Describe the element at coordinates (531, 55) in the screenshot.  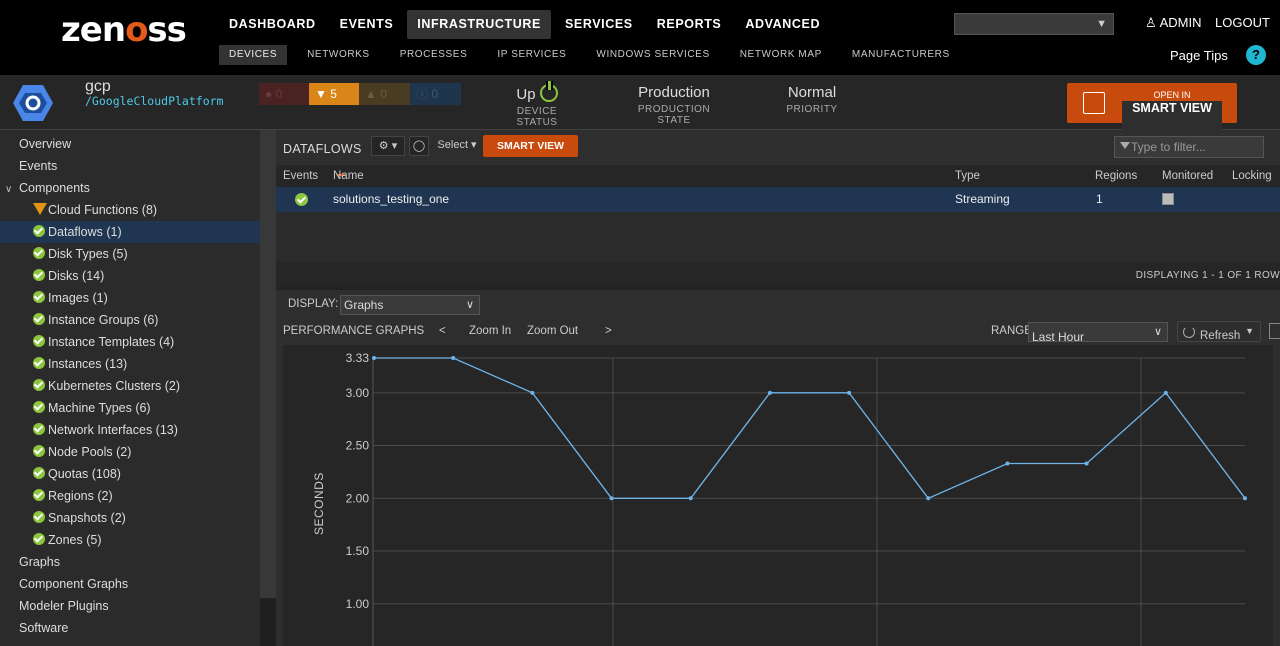
I see `subnav-ip-services: IP SERVICES` at that location.